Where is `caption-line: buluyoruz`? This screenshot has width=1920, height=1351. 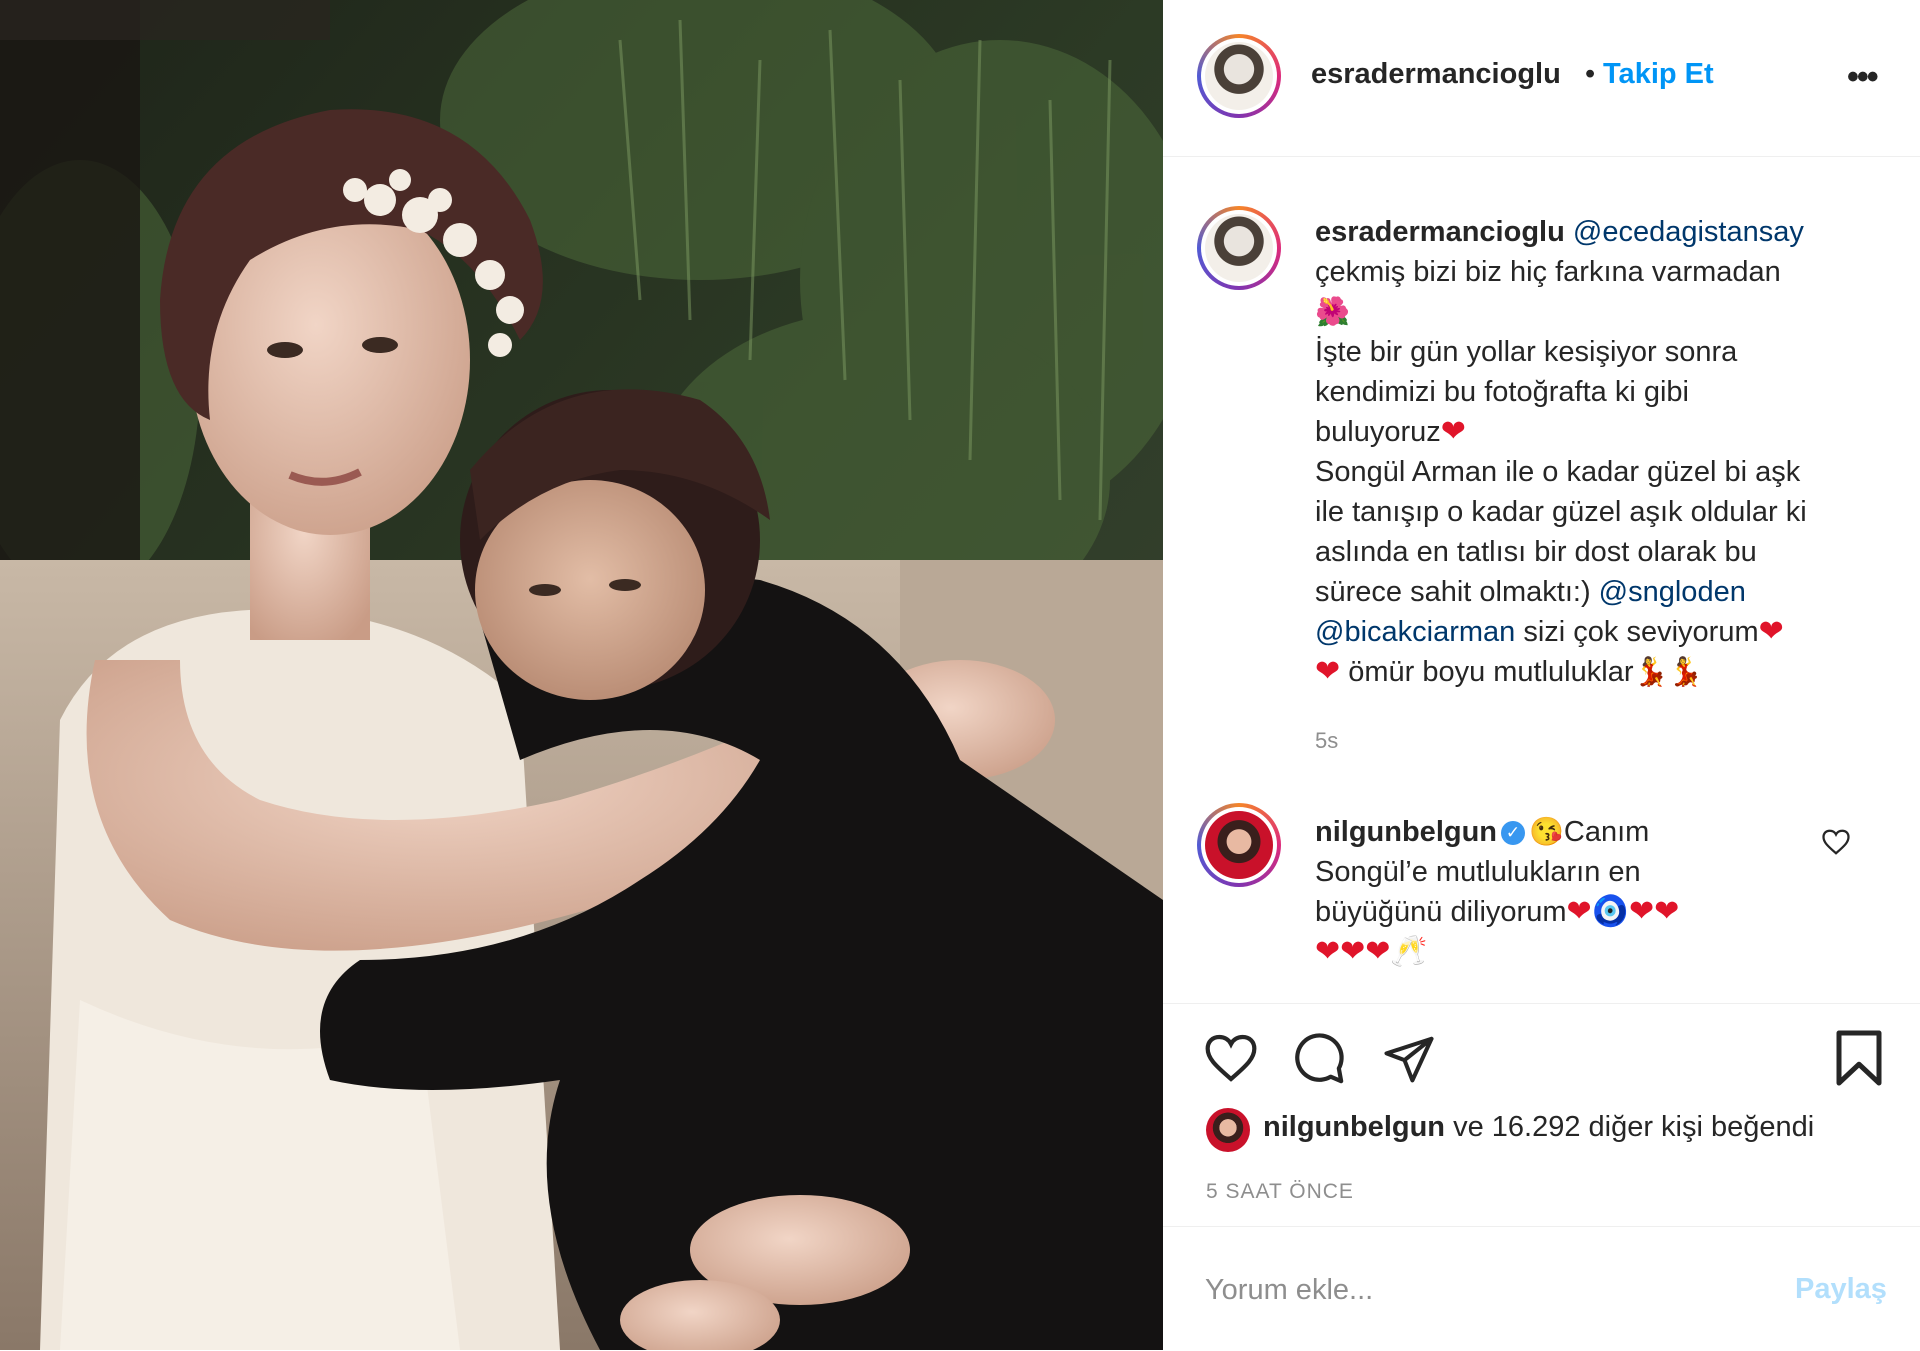 caption-line: buluyoruz is located at coordinates (1378, 432).